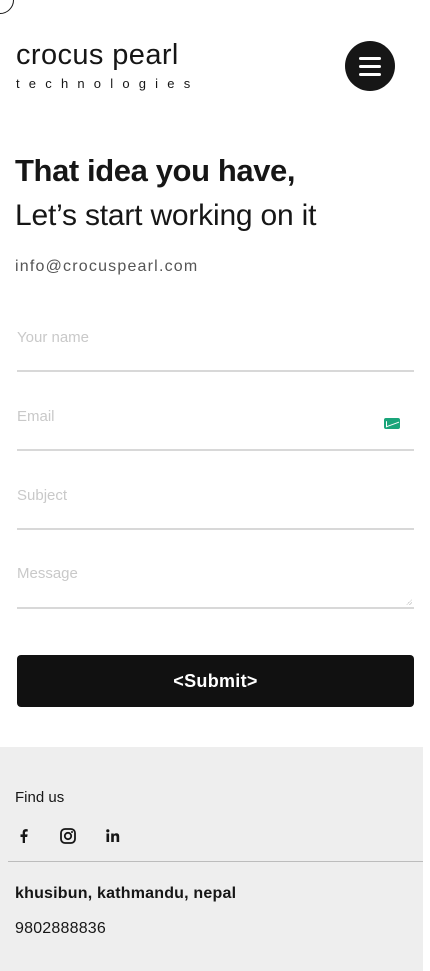  Describe the element at coordinates (215, 416) in the screenshot. I see `email-input` at that location.